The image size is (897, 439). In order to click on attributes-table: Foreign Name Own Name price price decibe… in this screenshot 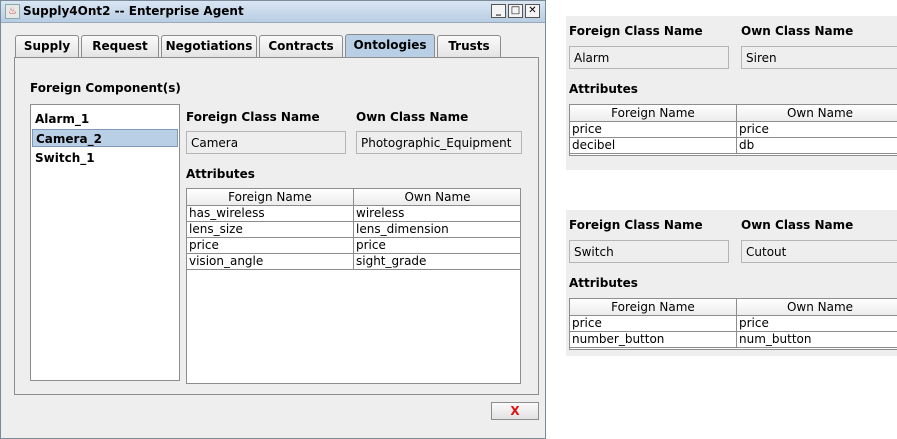, I will do `click(733, 130)`.